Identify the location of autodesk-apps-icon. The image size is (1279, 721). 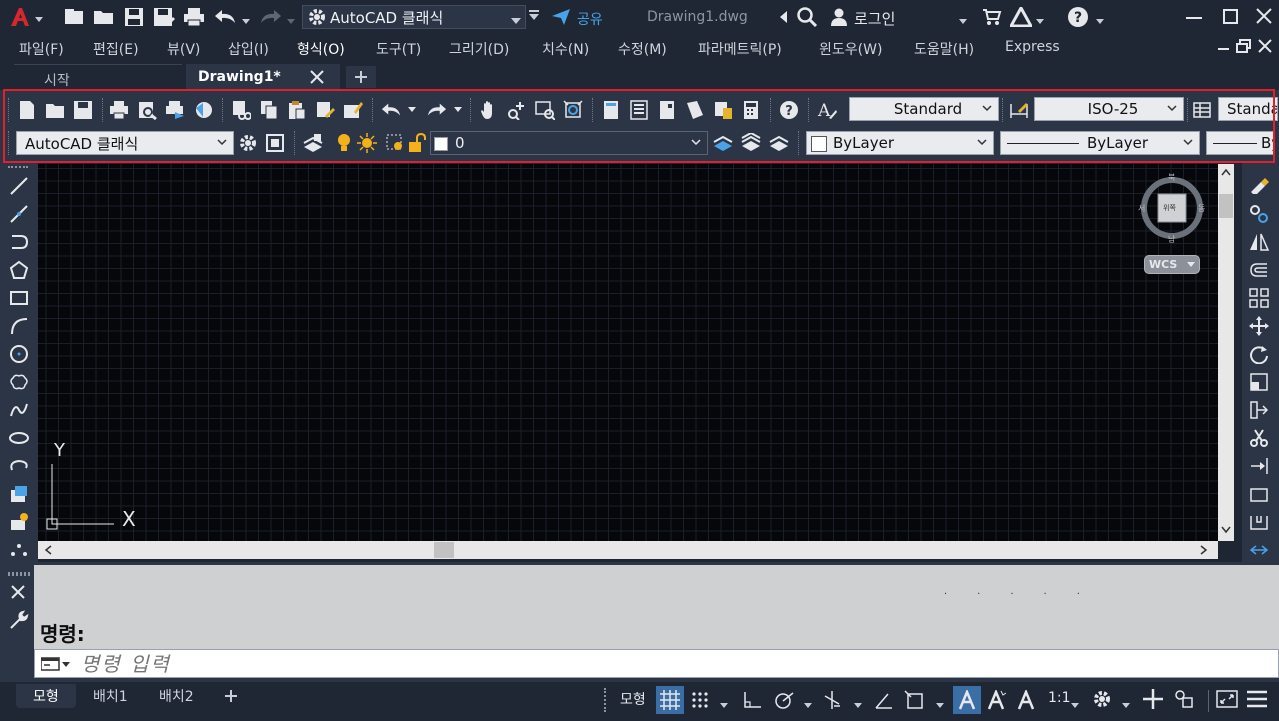
(1021, 17).